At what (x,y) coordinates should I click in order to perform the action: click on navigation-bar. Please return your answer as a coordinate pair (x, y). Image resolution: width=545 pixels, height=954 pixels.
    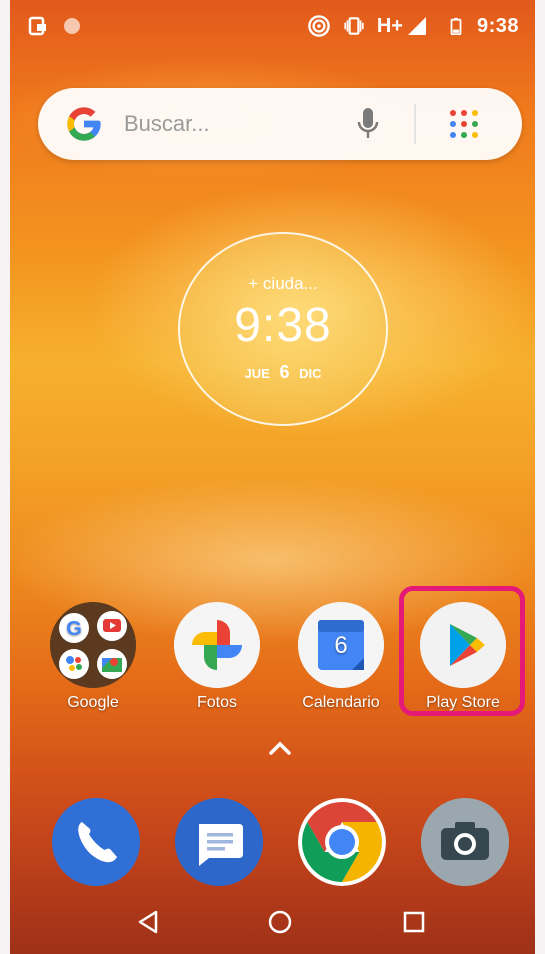
    Looking at the image, I should click on (272, 922).